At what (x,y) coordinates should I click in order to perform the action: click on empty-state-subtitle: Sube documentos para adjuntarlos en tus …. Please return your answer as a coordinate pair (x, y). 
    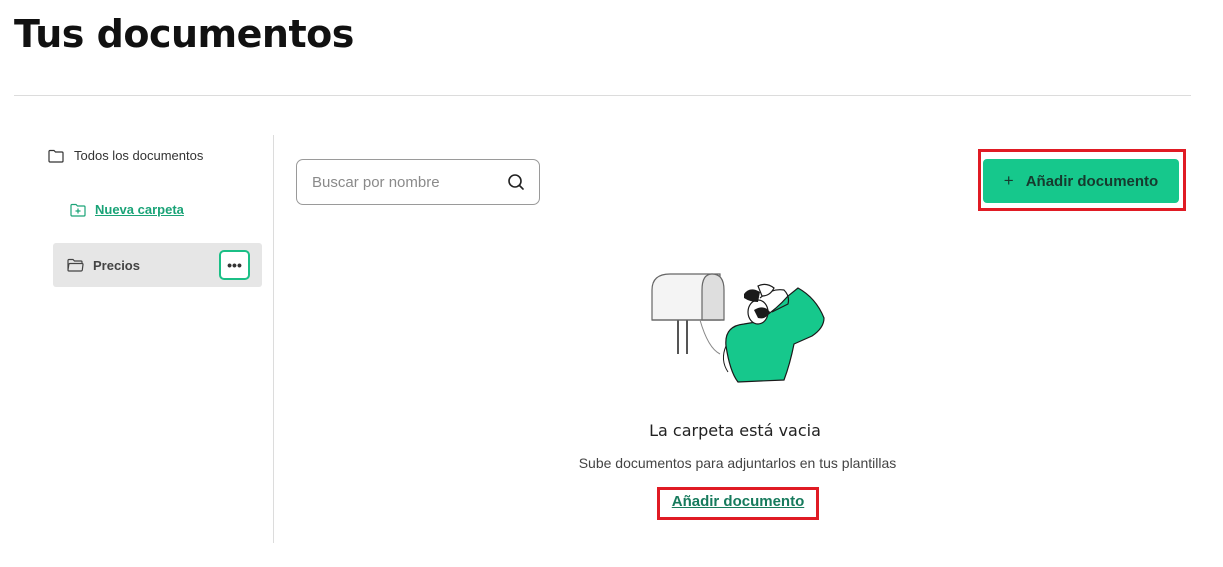
    Looking at the image, I should click on (737, 463).